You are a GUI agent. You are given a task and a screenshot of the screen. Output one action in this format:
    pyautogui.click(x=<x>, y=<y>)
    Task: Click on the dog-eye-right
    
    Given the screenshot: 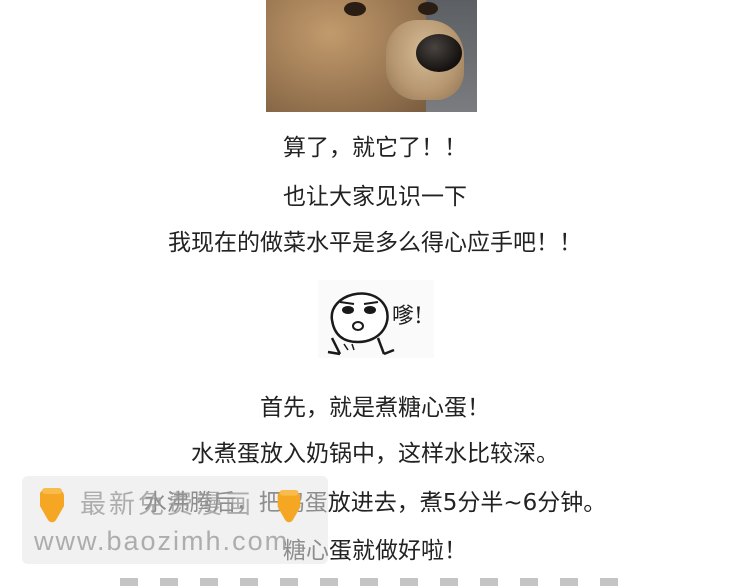 What is the action you would take?
    pyautogui.click(x=428, y=8)
    